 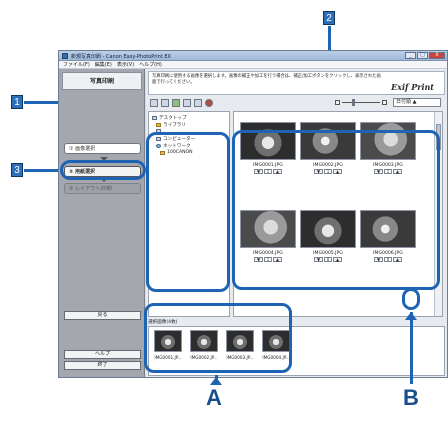 What do you see at coordinates (214, 397) in the screenshot?
I see `callout-letter-a: A` at bounding box center [214, 397].